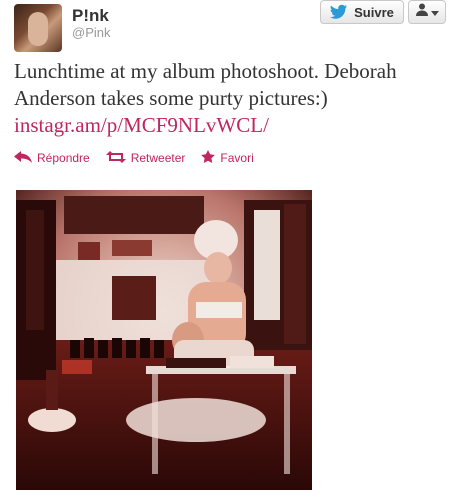 This screenshot has height=504, width=454. I want to click on reply-label: Répondre, so click(63, 158).